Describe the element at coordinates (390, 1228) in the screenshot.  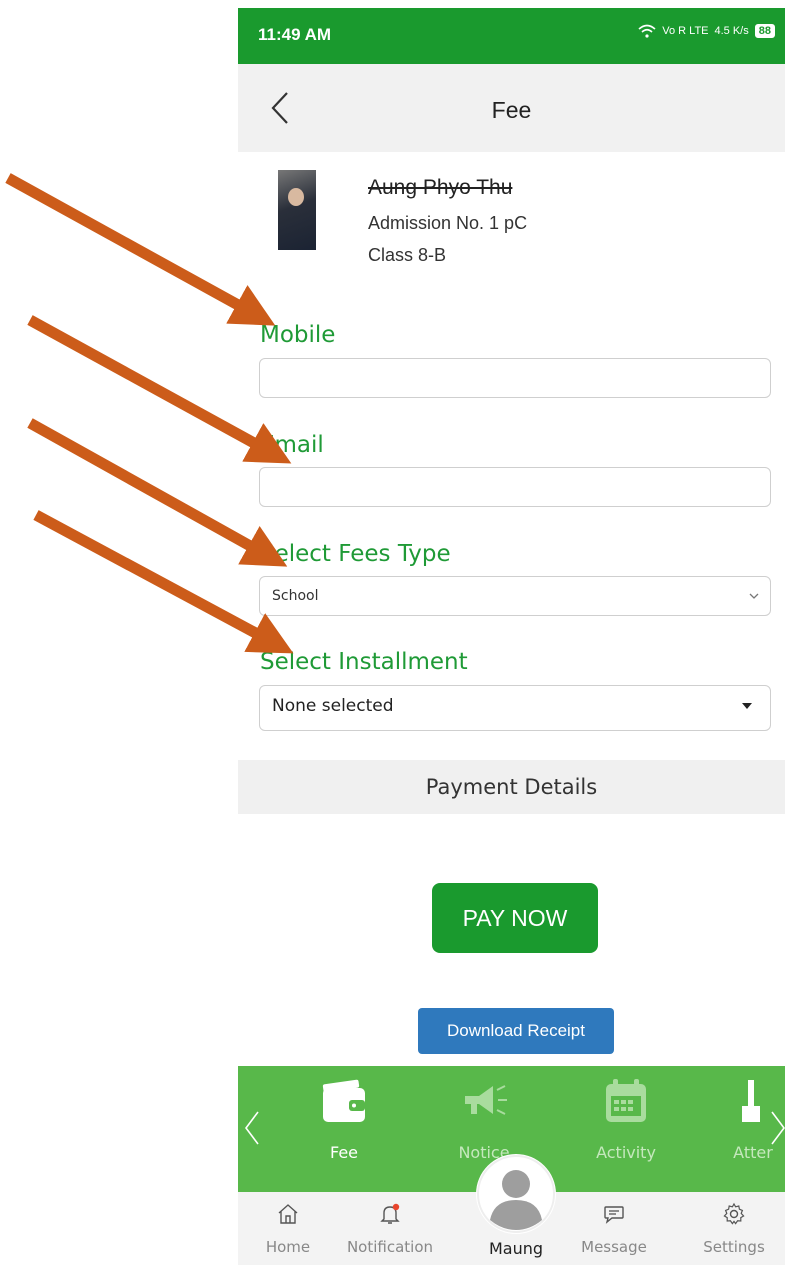
I see `nav-item-notification: Notification` at that location.